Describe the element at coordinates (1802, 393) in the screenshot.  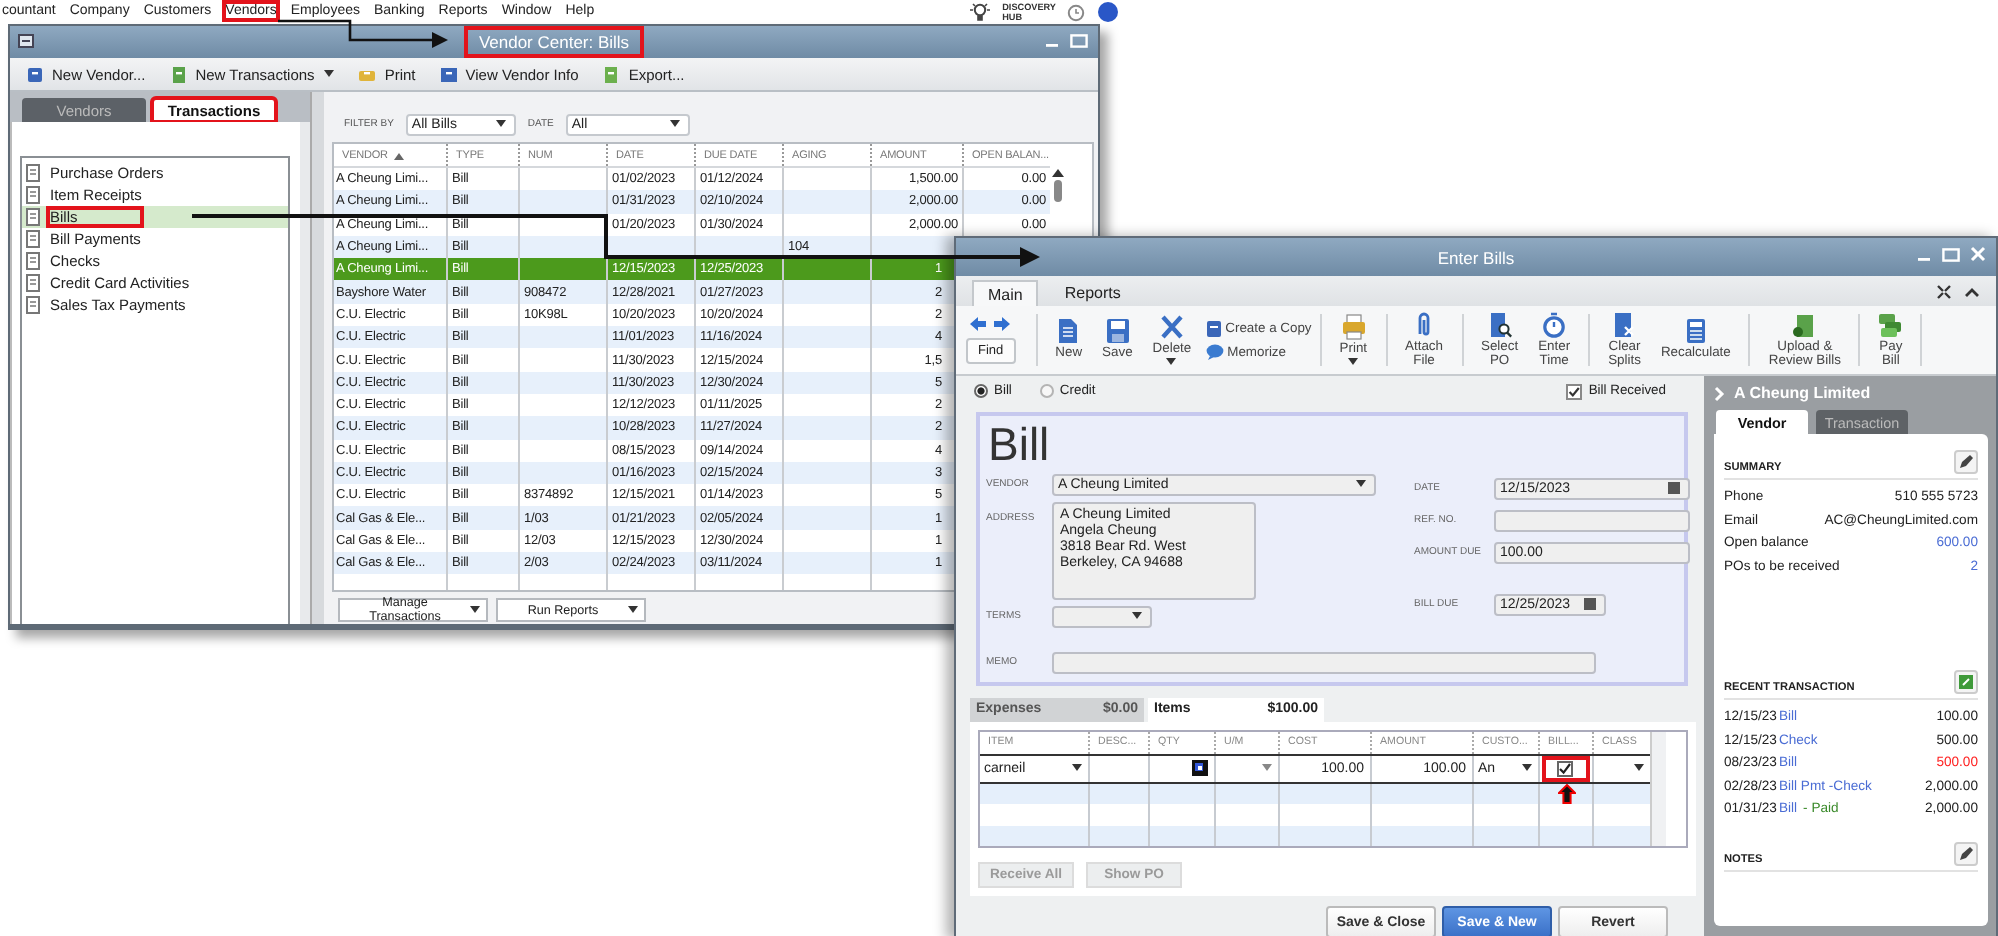
I see `vendor-name: A Cheung Limited` at that location.